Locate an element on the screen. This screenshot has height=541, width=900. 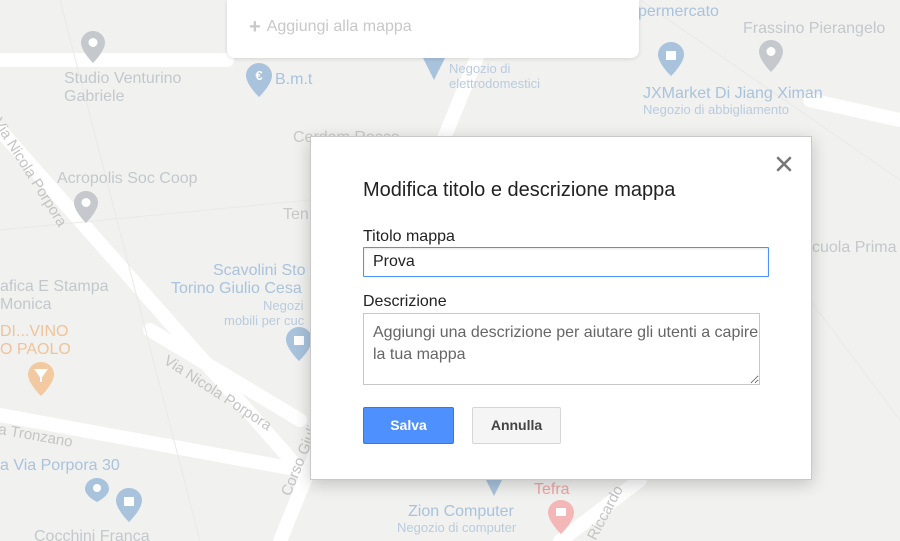
poi-frassino: Frassino Pierangelo is located at coordinates (814, 29).